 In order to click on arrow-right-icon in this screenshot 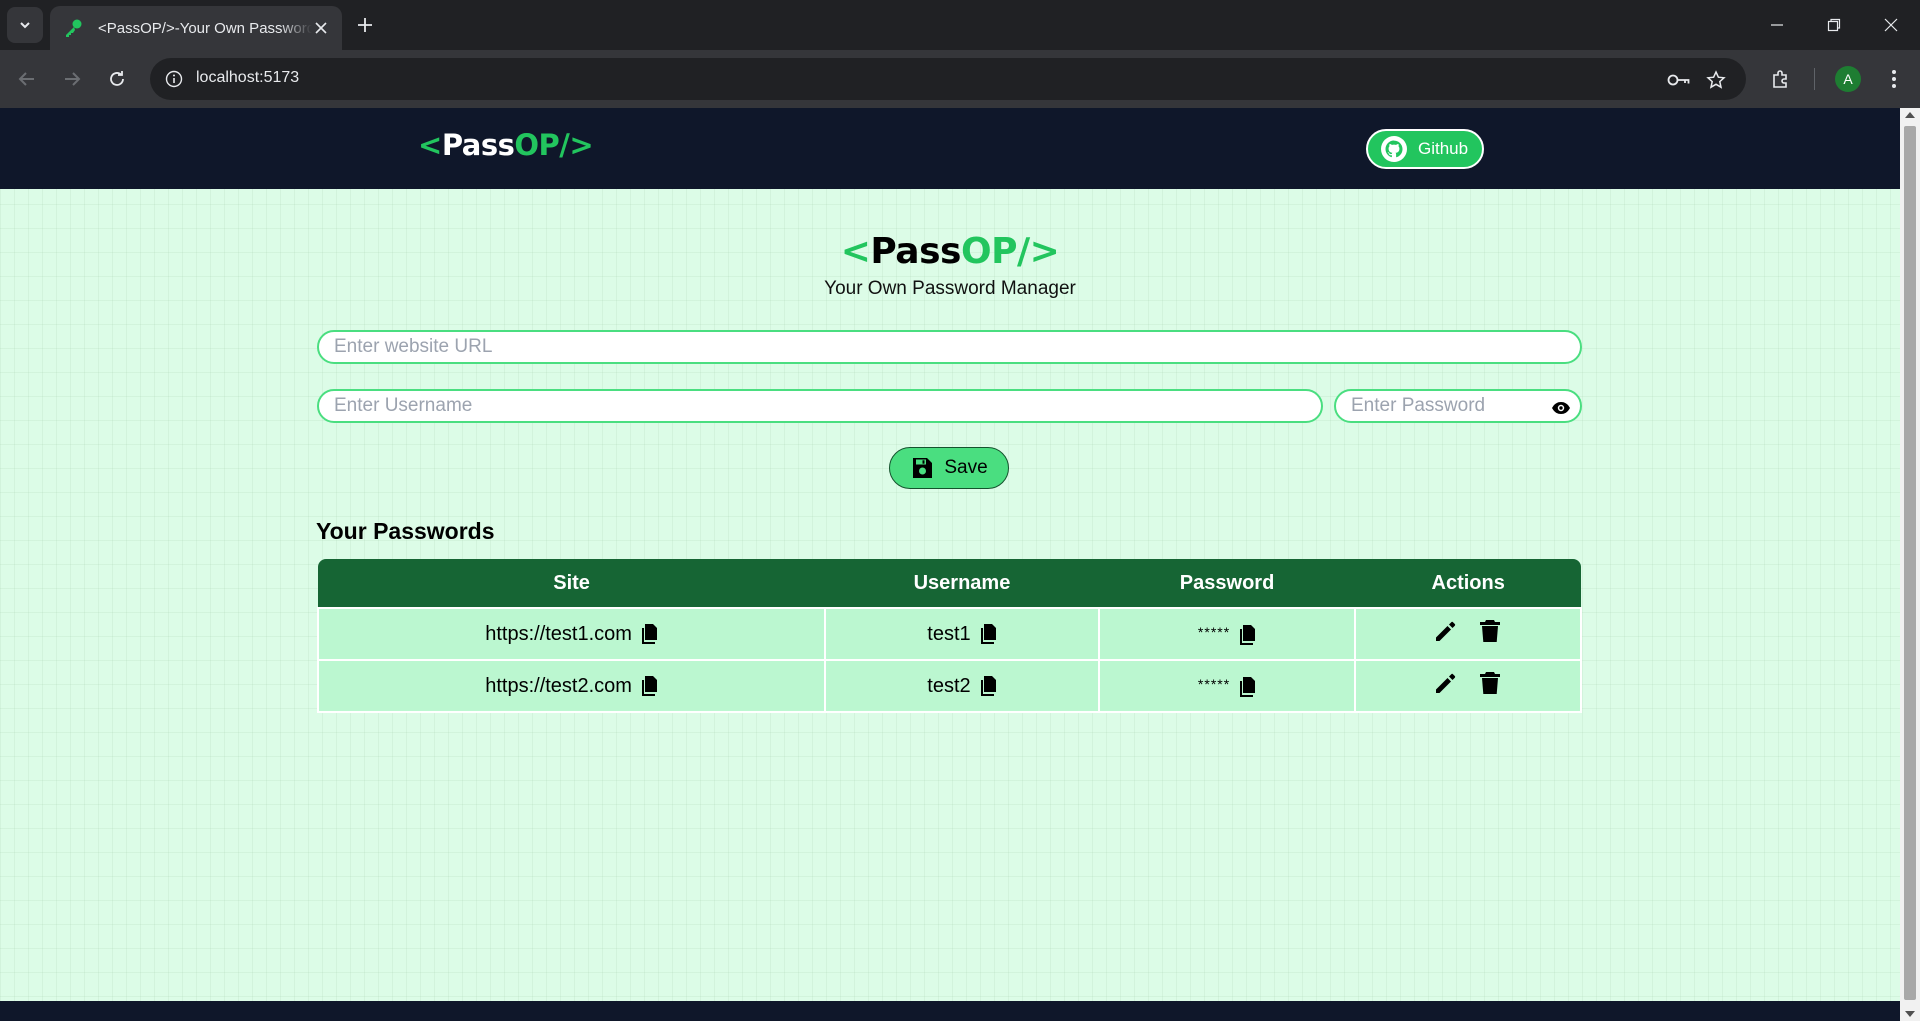, I will do `click(73, 79)`.